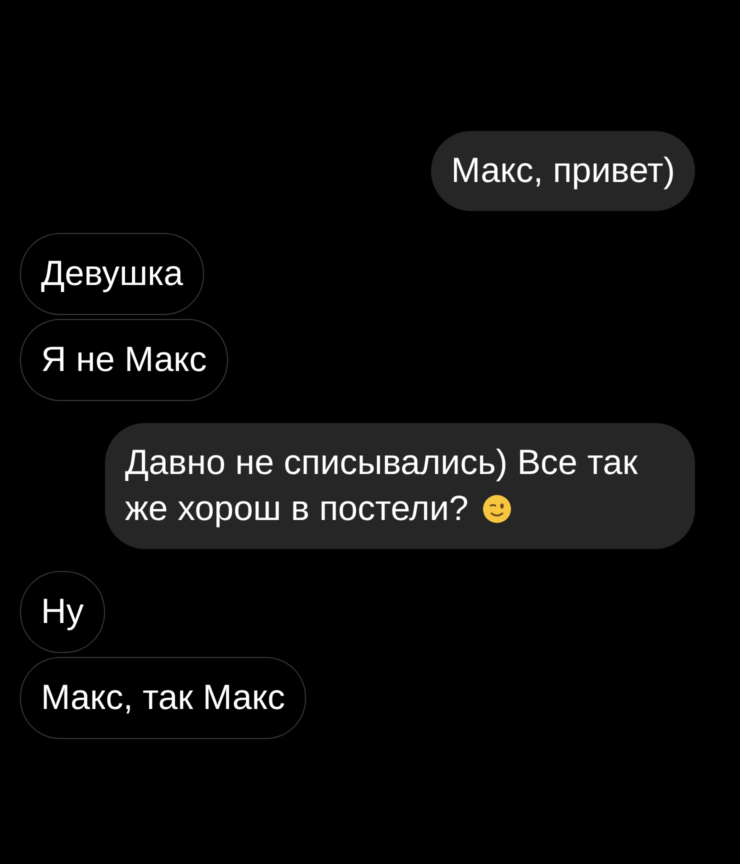 The image size is (740, 864). I want to click on message-bubble: Девушка, so click(112, 274).